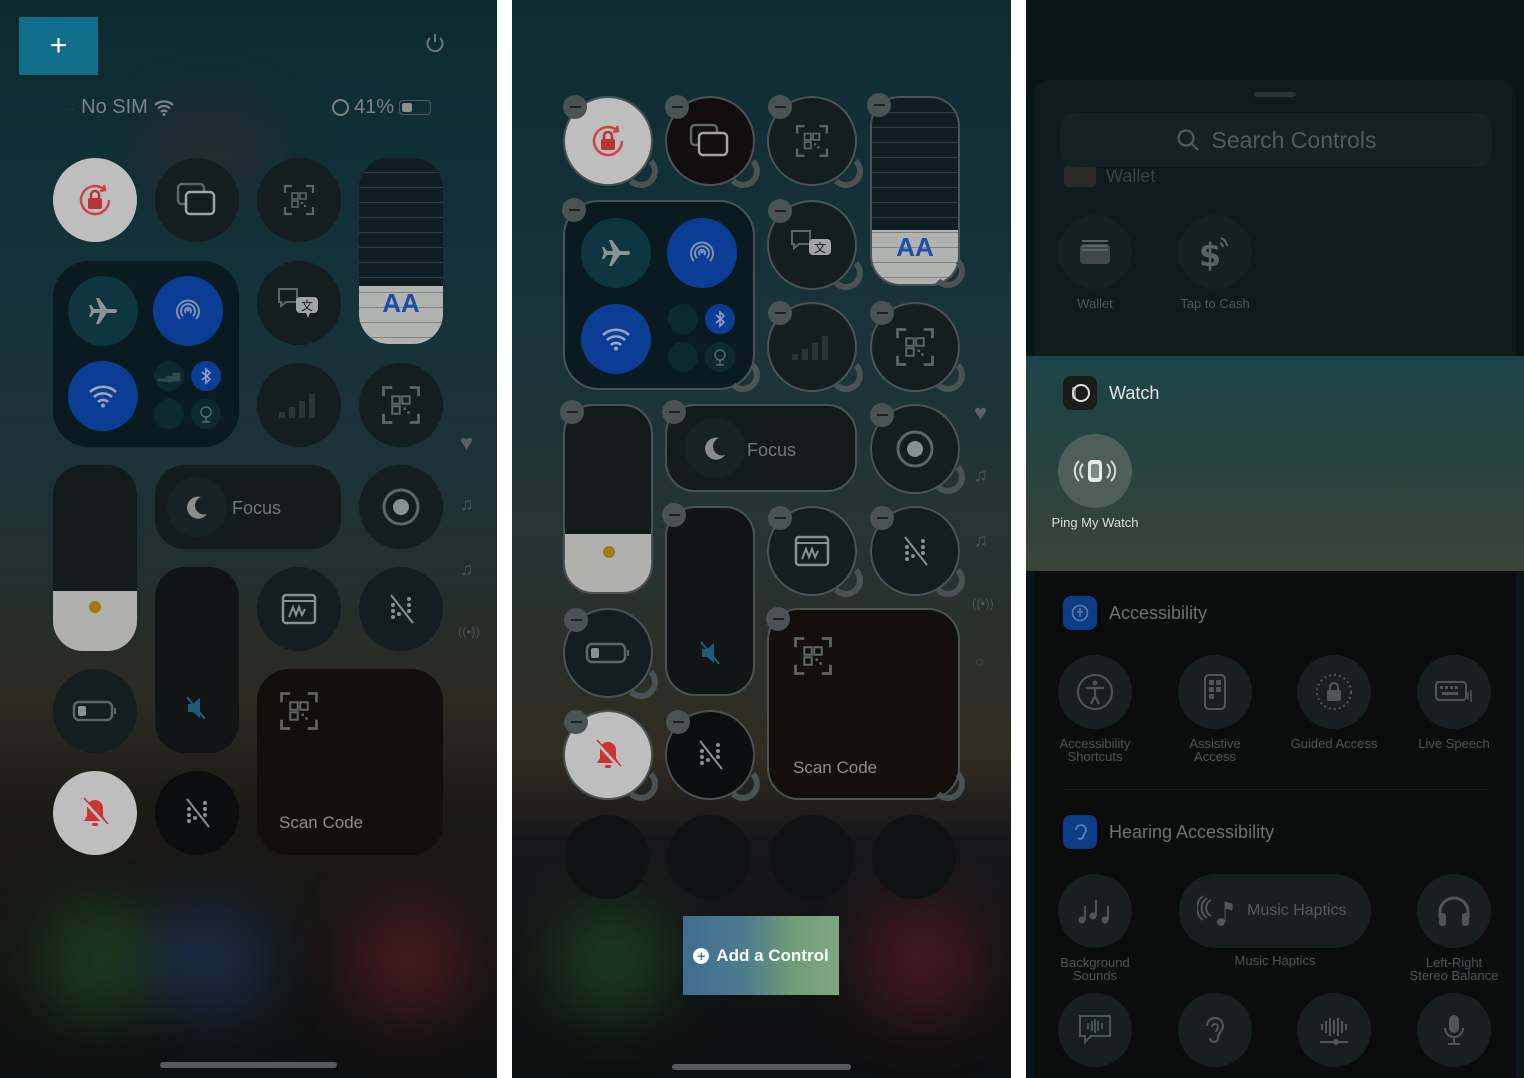 This screenshot has height=1078, width=1524. What do you see at coordinates (1275, 94) in the screenshot?
I see `sheet-grabber` at bounding box center [1275, 94].